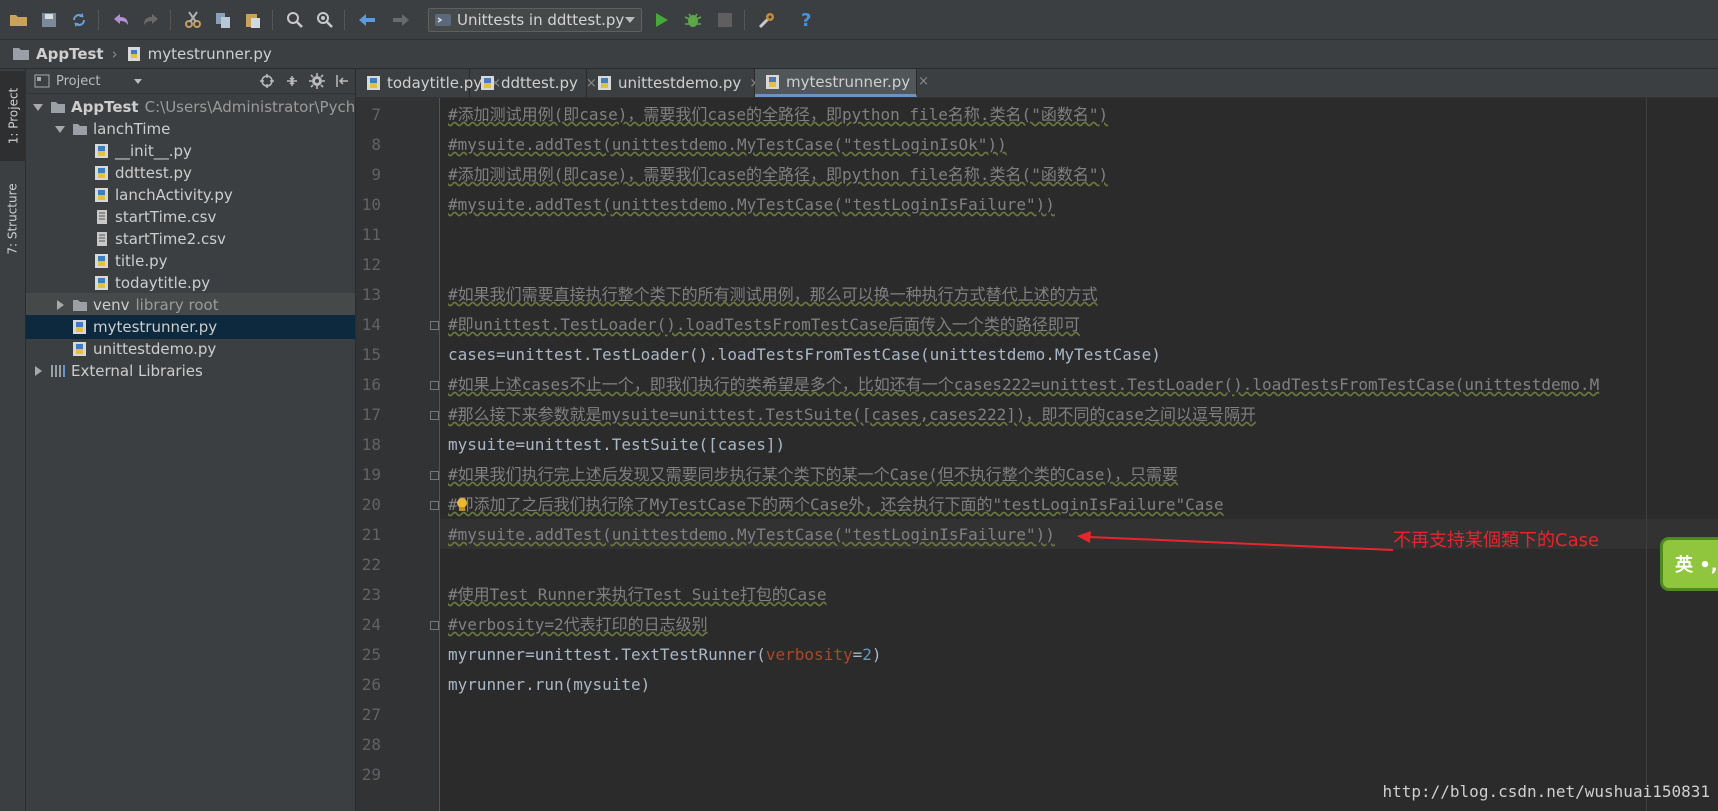 The image size is (1718, 811). What do you see at coordinates (462, 507) in the screenshot?
I see `lightbulb-icon` at bounding box center [462, 507].